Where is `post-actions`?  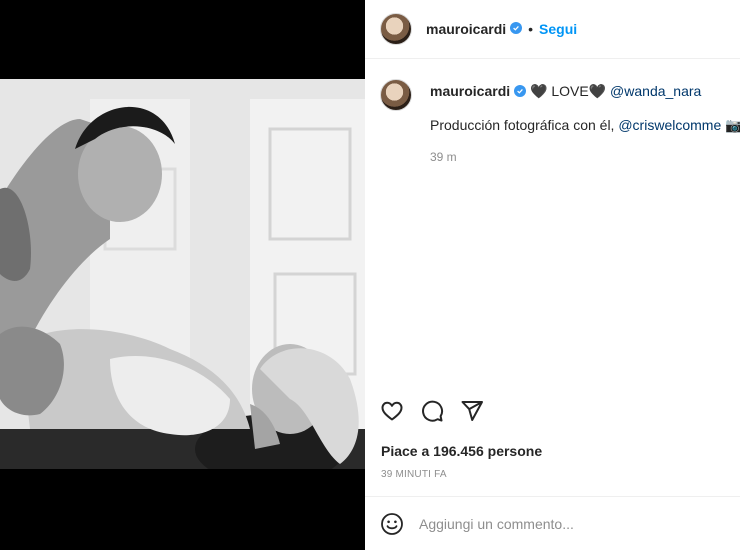
post-actions is located at coordinates (432, 411).